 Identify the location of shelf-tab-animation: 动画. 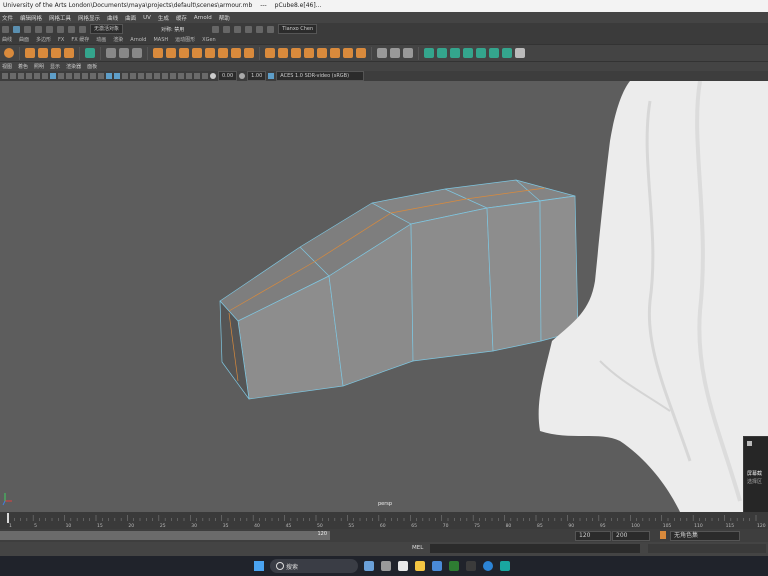
(101, 39).